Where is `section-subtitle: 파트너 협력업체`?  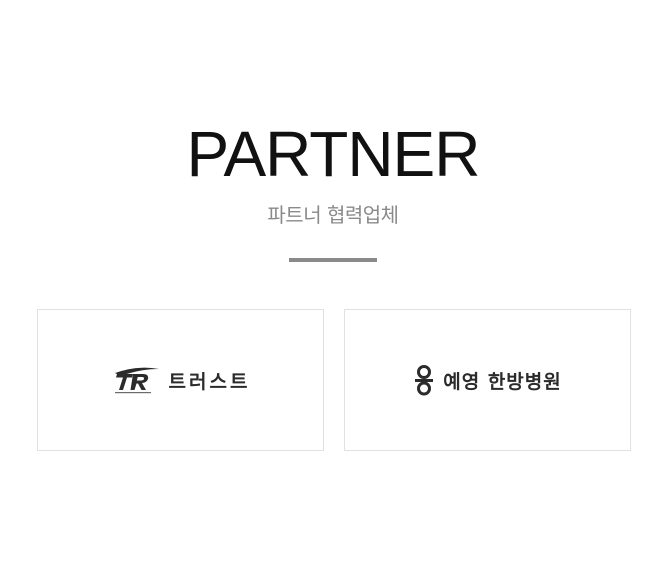 section-subtitle: 파트너 협력업체 is located at coordinates (333, 215).